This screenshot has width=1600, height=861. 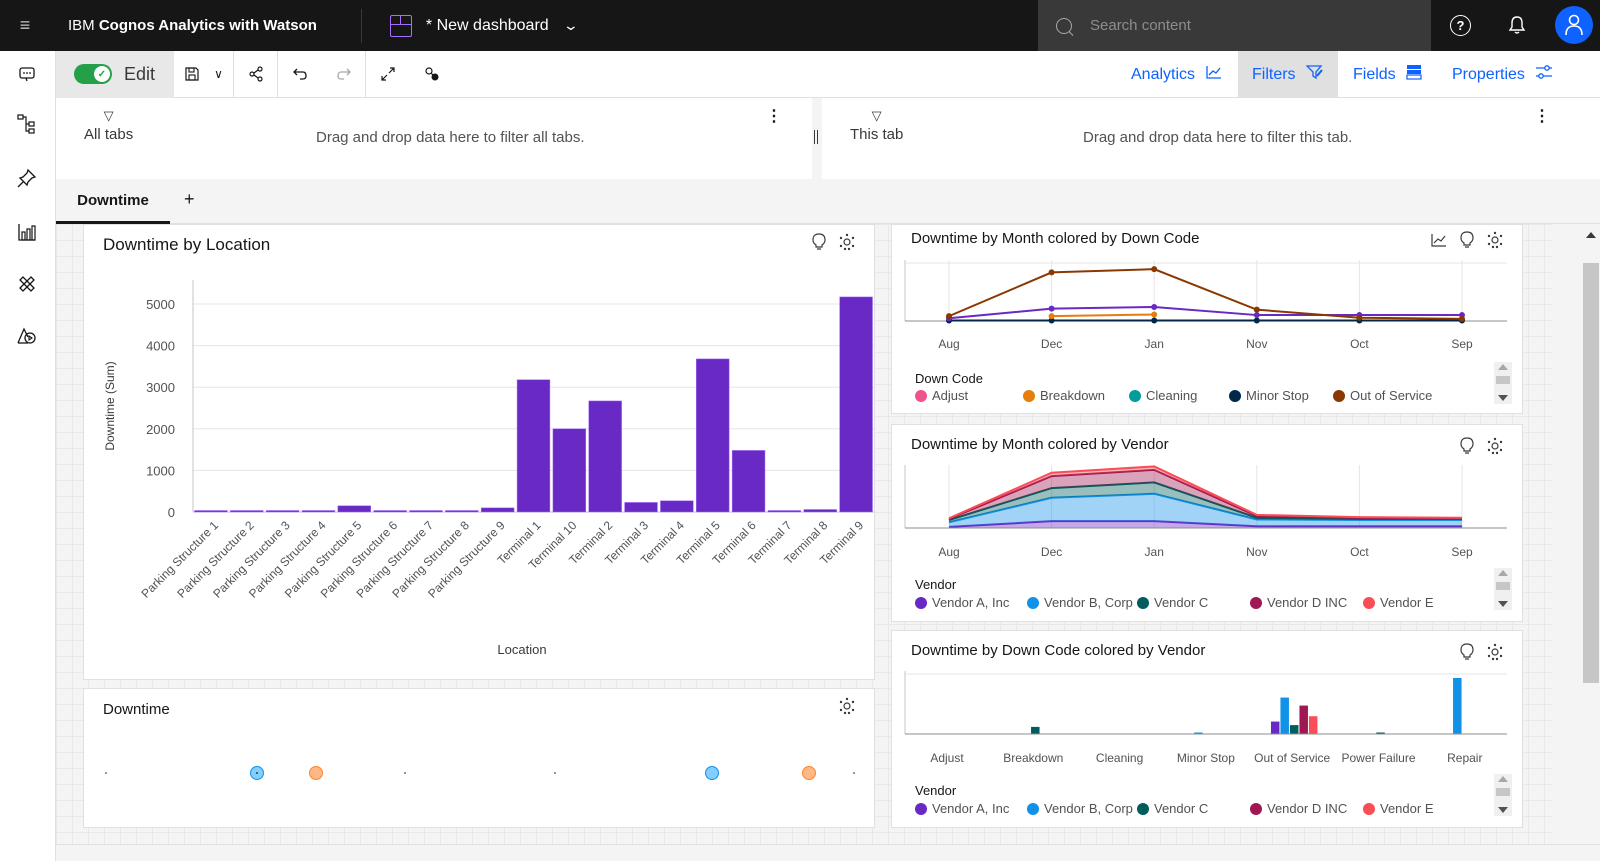 What do you see at coordinates (1574, 25) in the screenshot?
I see `user-avatar-icon` at bounding box center [1574, 25].